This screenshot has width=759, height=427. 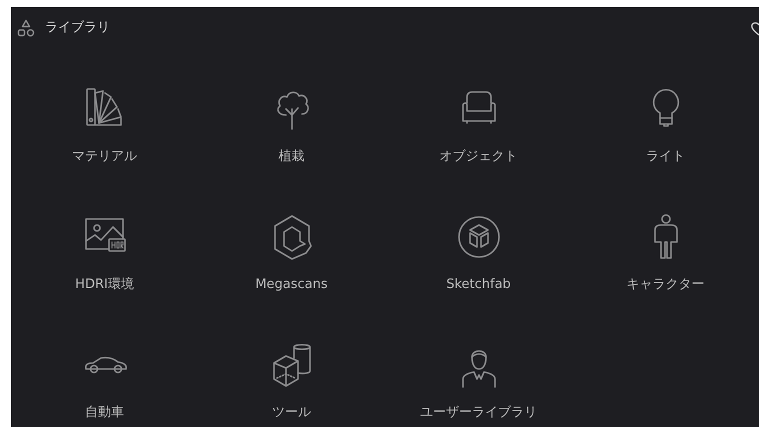 What do you see at coordinates (665, 113) in the screenshot?
I see `library-category: ライト` at bounding box center [665, 113].